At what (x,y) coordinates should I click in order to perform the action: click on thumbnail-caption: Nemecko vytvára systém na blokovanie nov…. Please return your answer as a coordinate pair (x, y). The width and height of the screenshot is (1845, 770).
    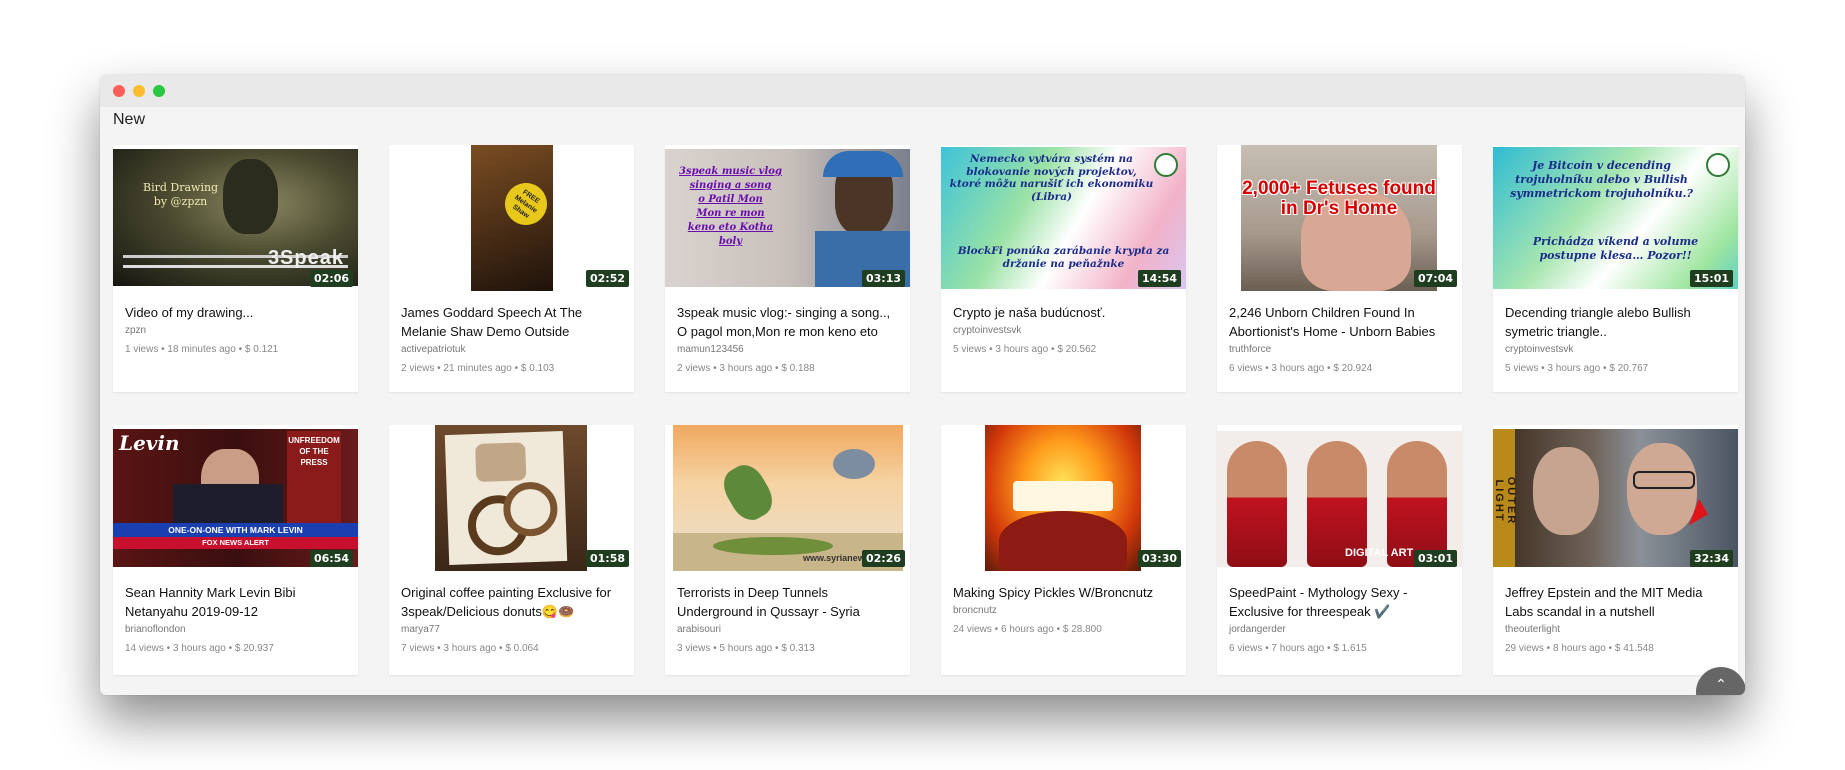
    Looking at the image, I should click on (1051, 178).